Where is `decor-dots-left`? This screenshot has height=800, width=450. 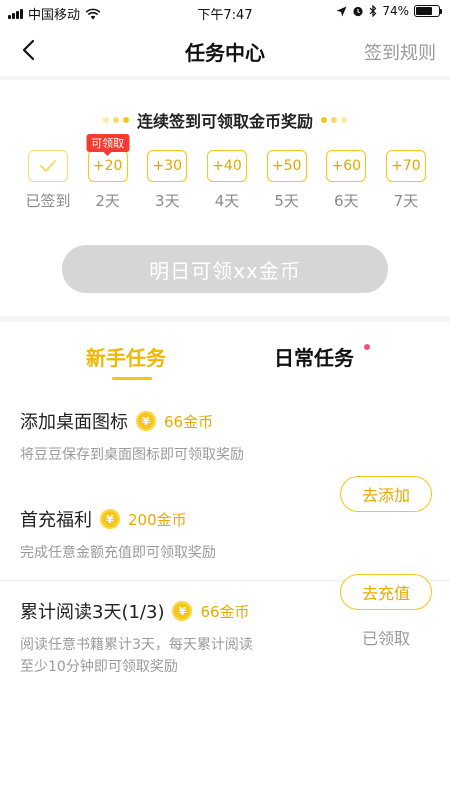 decor-dots-left is located at coordinates (115, 120).